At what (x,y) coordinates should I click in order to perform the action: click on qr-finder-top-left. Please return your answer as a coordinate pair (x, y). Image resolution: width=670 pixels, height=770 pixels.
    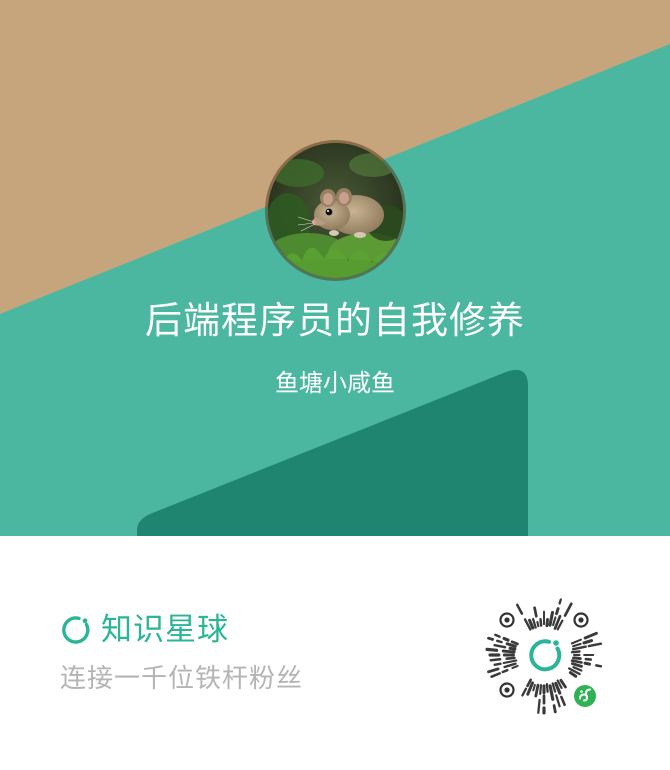
    Looking at the image, I should click on (507, 620).